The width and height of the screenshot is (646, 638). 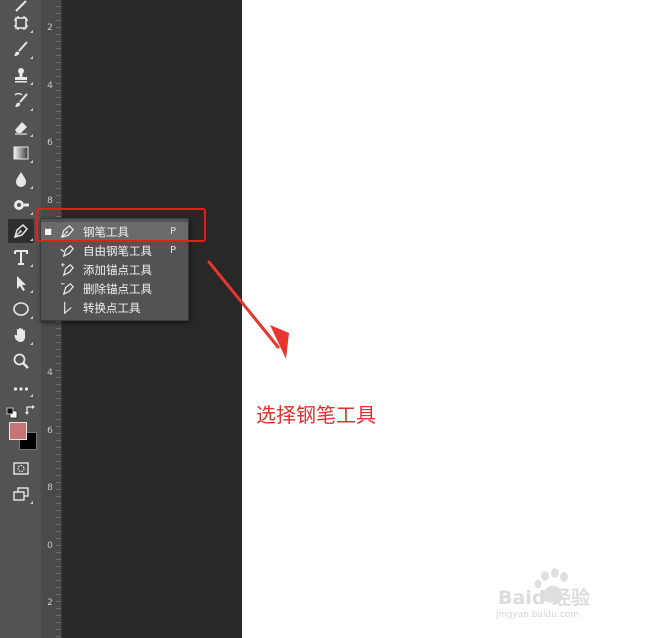 What do you see at coordinates (21, 335) in the screenshot?
I see `hand-icon` at bounding box center [21, 335].